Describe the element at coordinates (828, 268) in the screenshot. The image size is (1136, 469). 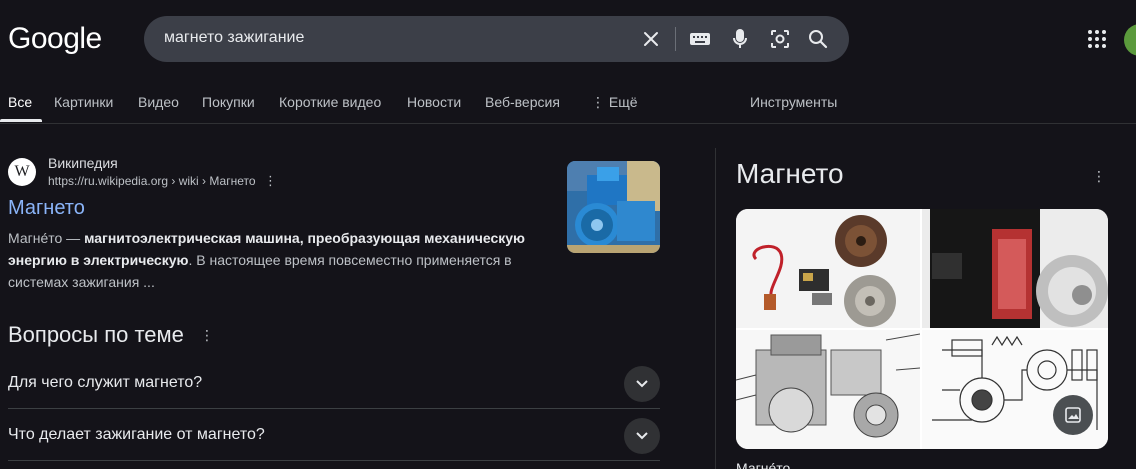
I see `magneto-parts-photo` at that location.